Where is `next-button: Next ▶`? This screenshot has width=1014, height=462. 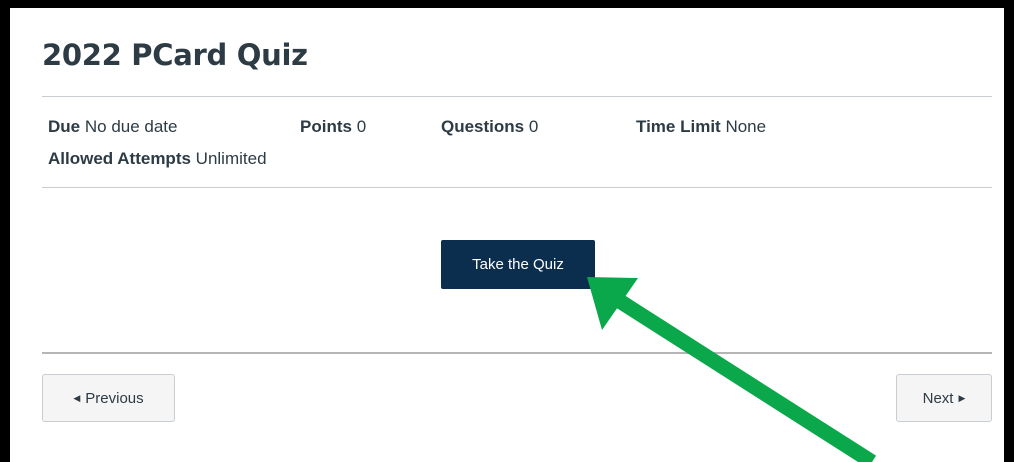
next-button: Next ▶ is located at coordinates (944, 398).